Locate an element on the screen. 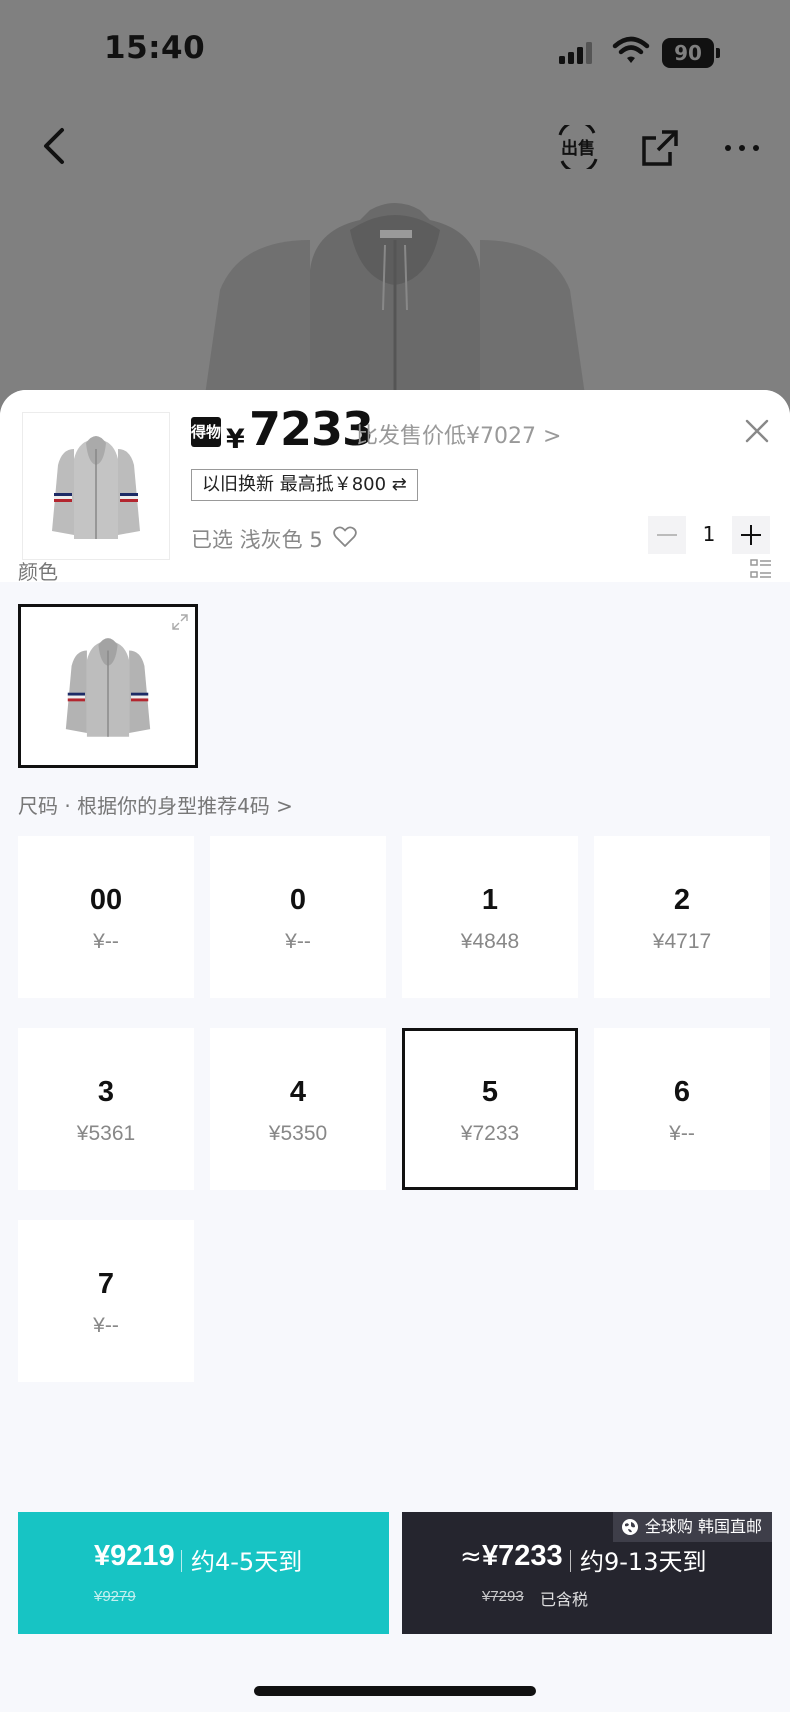 The height and width of the screenshot is (1712, 790). product-price: 7233 is located at coordinates (311, 429).